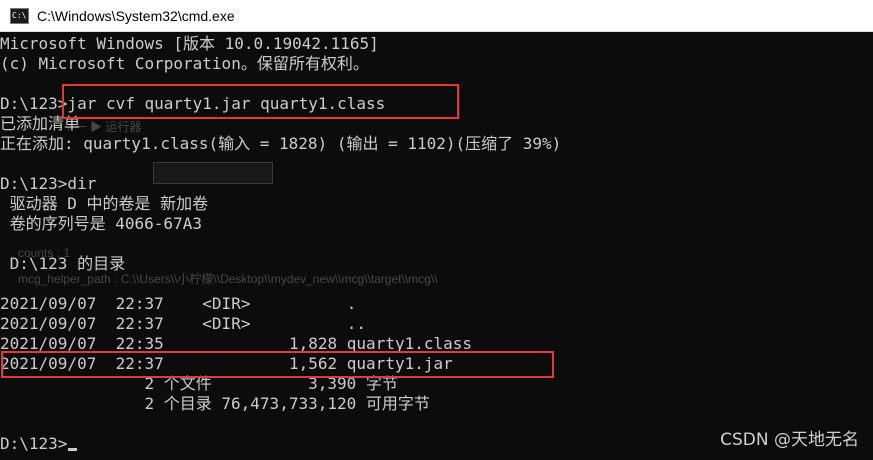 This screenshot has width=873, height=460. What do you see at coordinates (277, 364) in the screenshot?
I see `highlight-jar-file-row` at bounding box center [277, 364].